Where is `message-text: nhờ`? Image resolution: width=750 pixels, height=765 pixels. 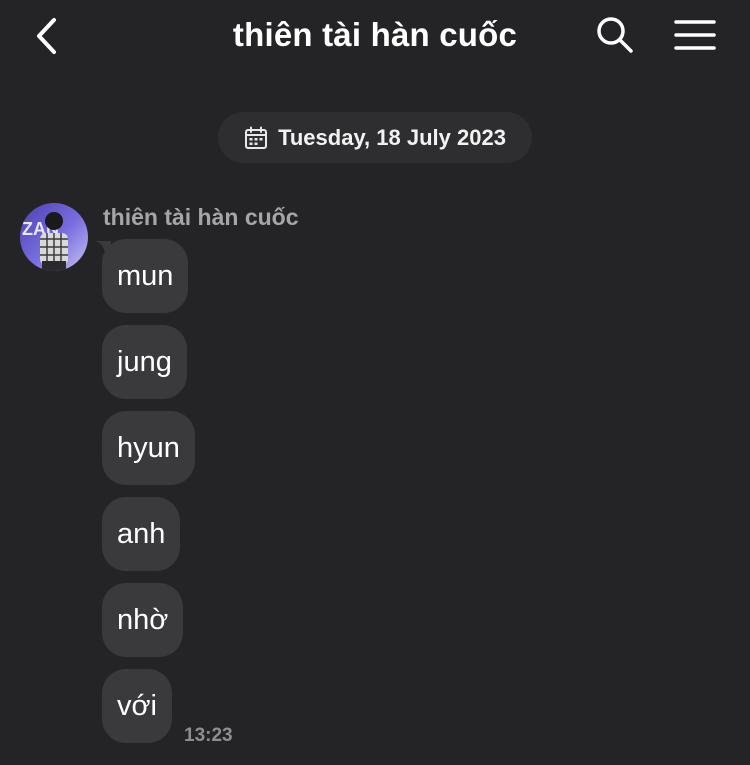
message-text: nhờ is located at coordinates (143, 619).